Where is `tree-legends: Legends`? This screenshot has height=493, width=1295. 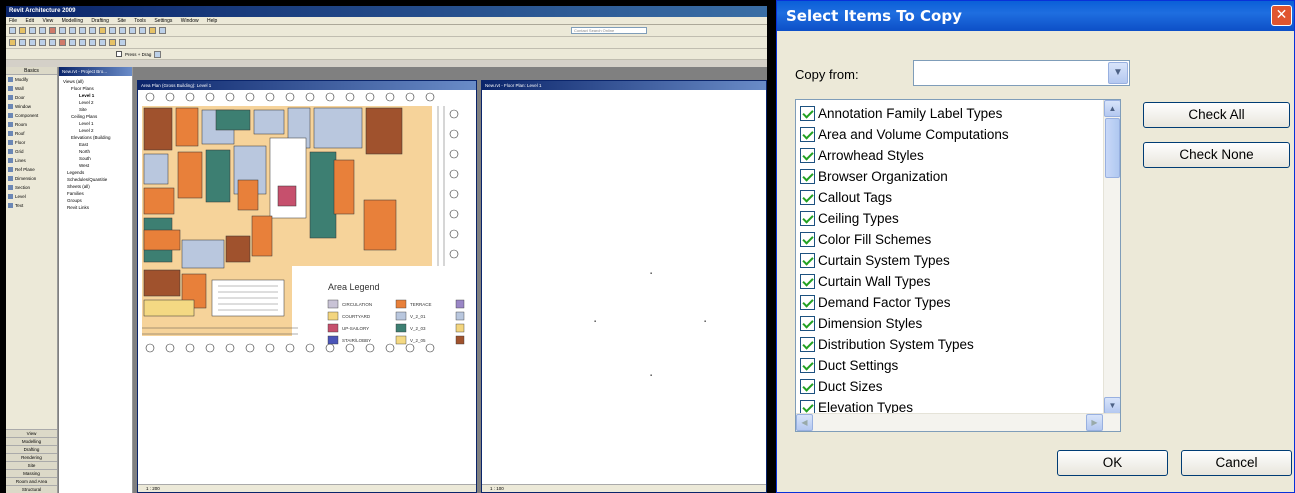 tree-legends: Legends is located at coordinates (97, 172).